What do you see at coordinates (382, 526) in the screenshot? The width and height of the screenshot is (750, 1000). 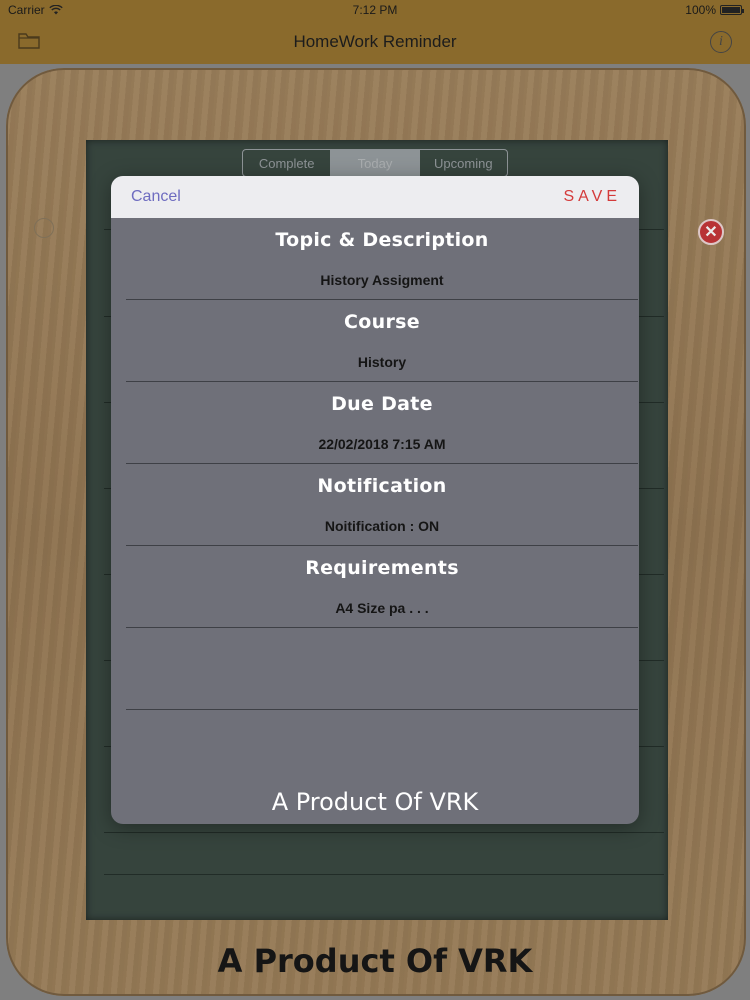 I see `field-value: Noitification : ON` at bounding box center [382, 526].